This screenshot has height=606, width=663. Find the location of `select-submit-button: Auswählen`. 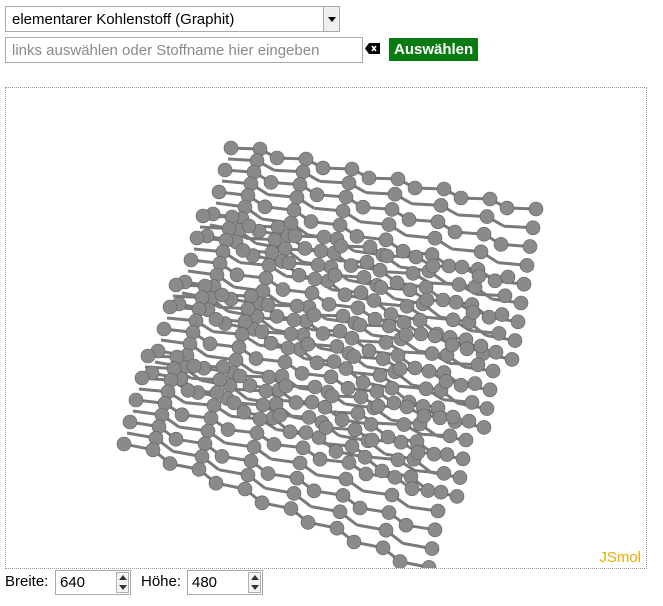

select-submit-button: Auswählen is located at coordinates (434, 49).